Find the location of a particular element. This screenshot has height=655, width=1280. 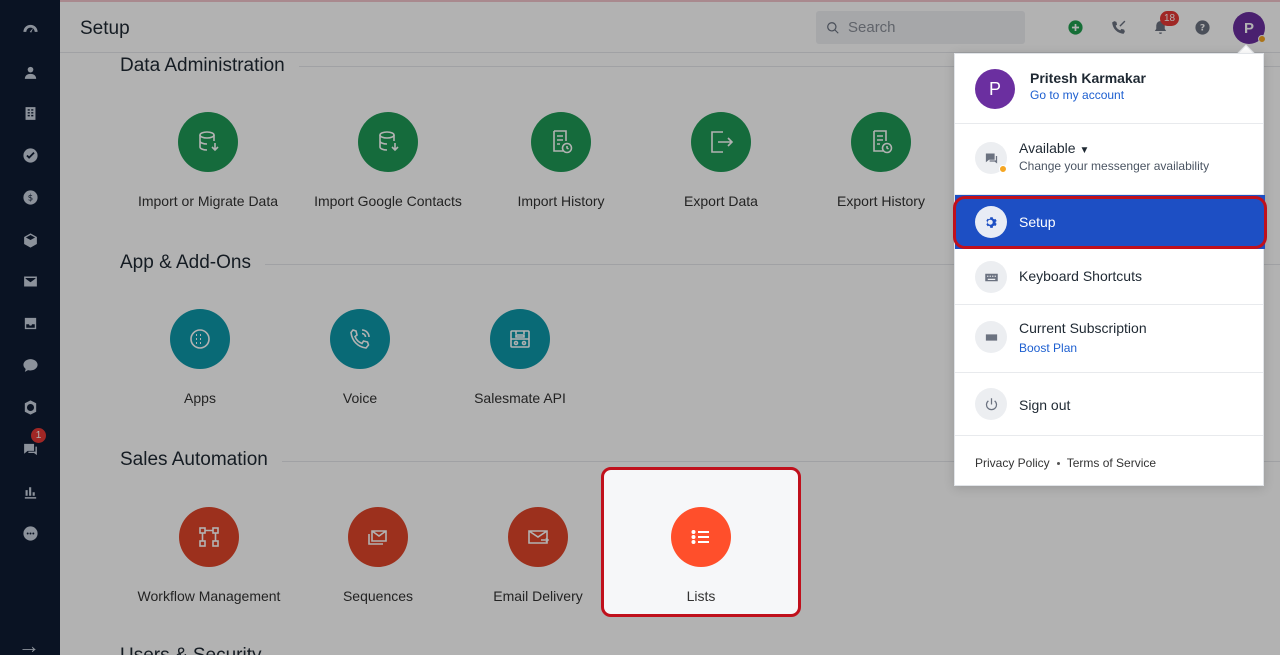

chat-badge: 1 is located at coordinates (38, 435).